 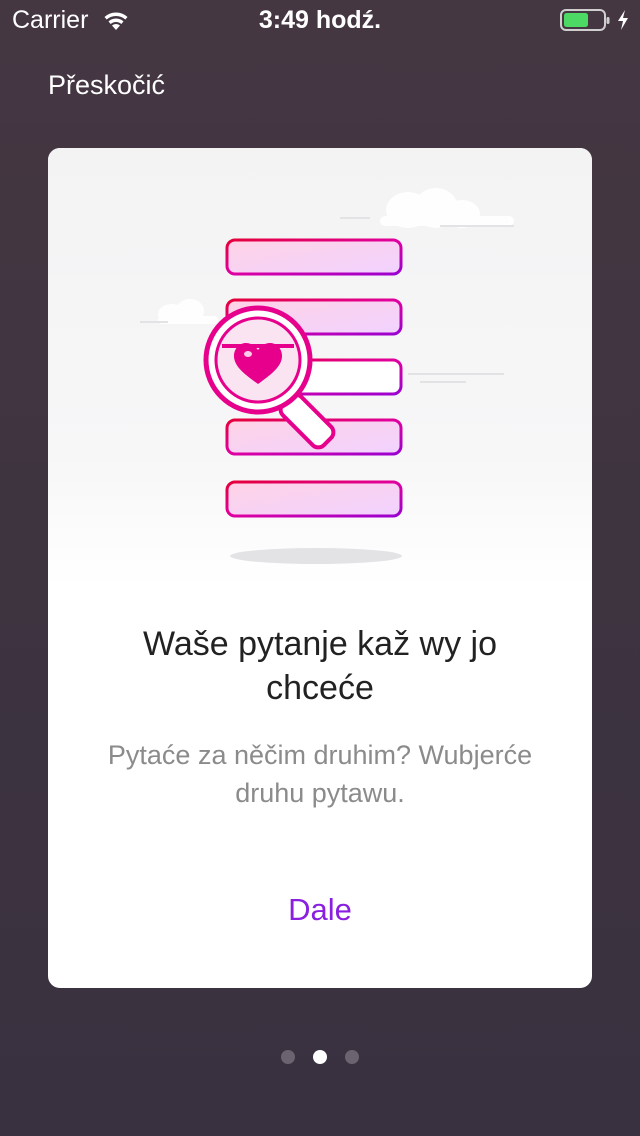 I want to click on status-time: 3:49 hodź., so click(x=320, y=20).